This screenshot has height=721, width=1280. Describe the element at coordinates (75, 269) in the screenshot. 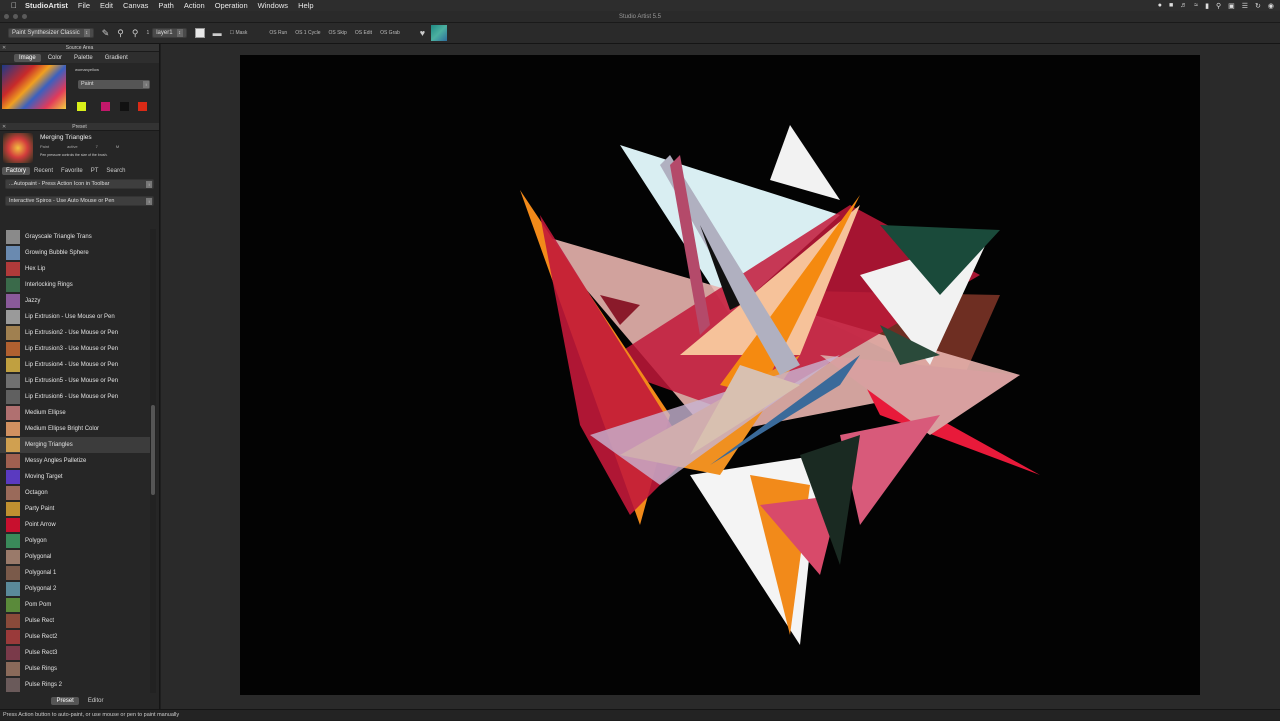

I see `list-item: Hex Lip` at that location.